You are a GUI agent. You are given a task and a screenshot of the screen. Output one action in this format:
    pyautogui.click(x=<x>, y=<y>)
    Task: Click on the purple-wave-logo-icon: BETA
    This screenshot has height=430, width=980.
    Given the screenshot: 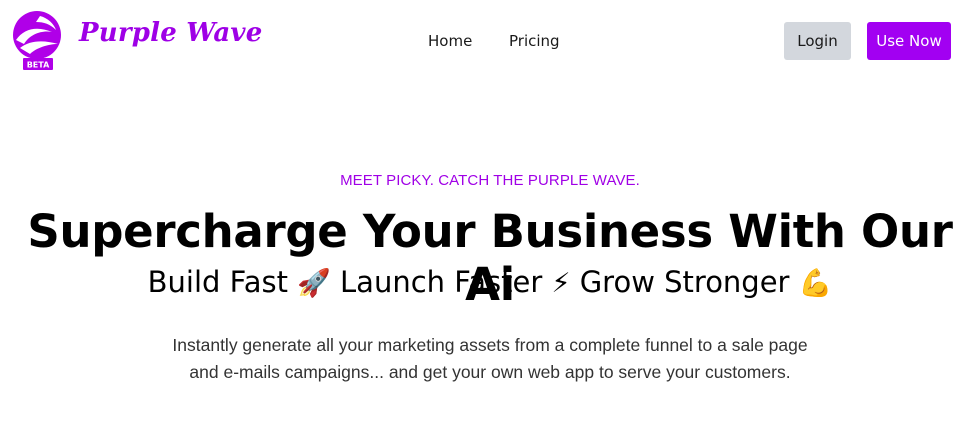 What is the action you would take?
    pyautogui.click(x=39, y=41)
    